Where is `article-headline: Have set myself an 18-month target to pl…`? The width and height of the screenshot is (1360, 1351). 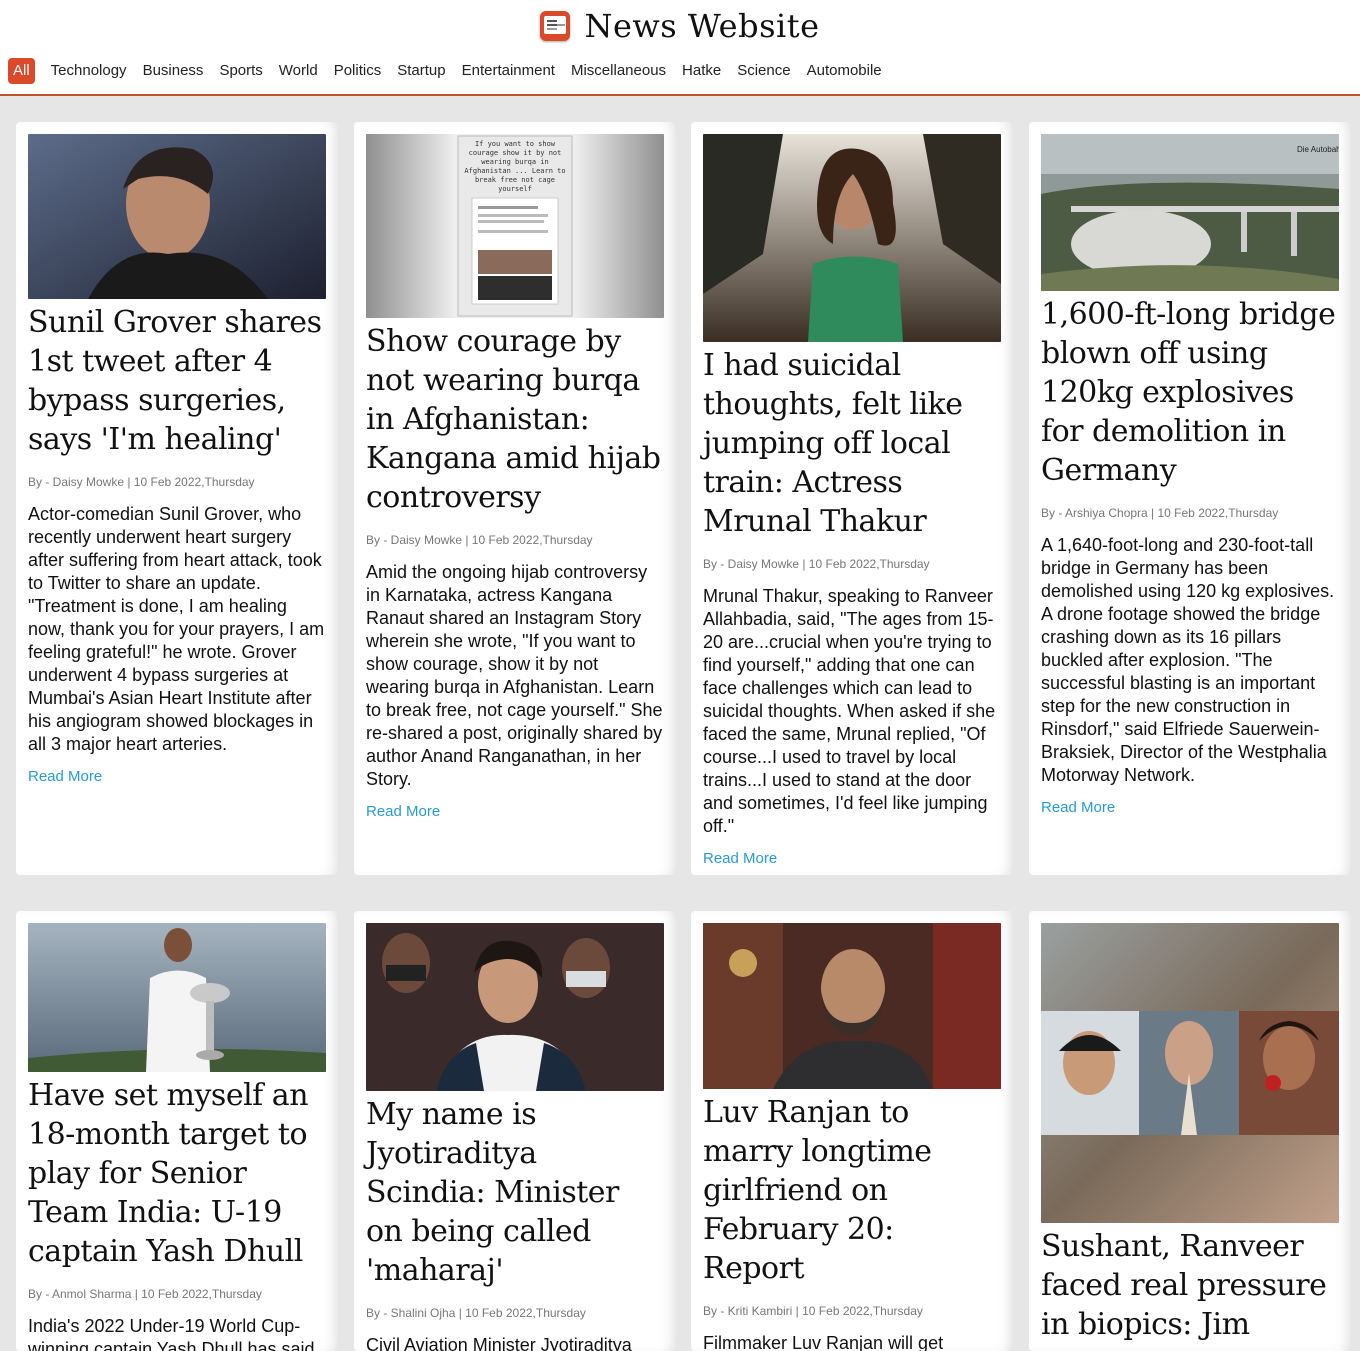 article-headline: Have set myself an 18-month target to pl… is located at coordinates (177, 1173).